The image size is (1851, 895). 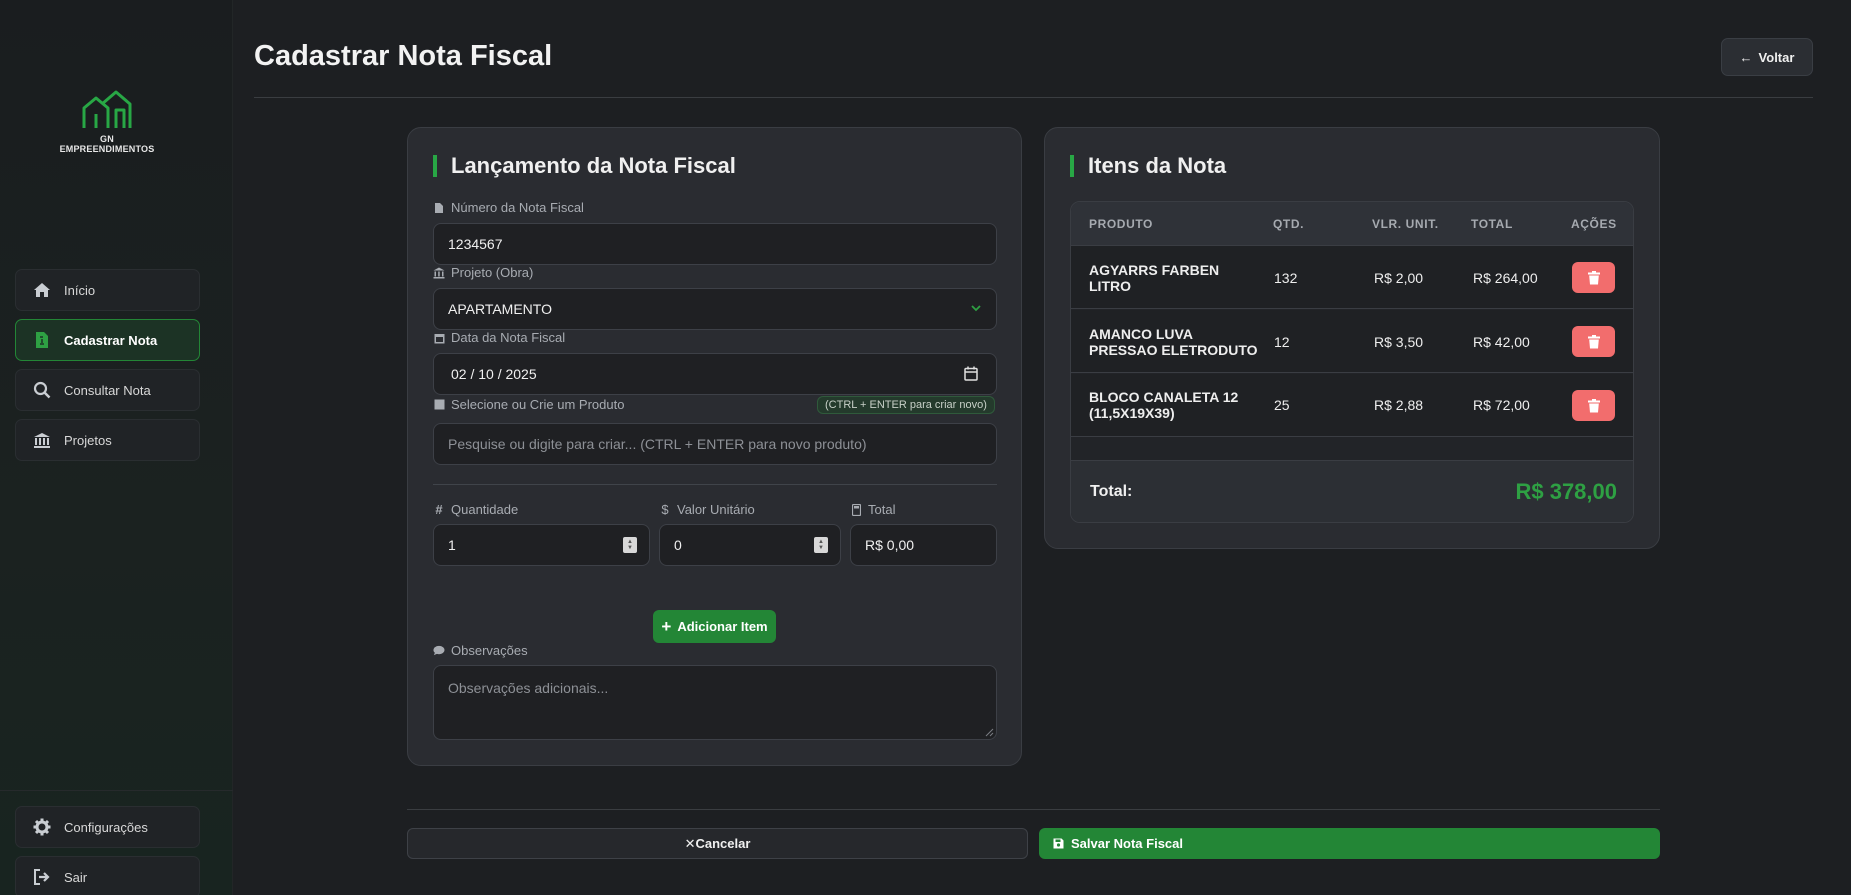 What do you see at coordinates (116, 790) in the screenshot?
I see `sidebar-divider` at bounding box center [116, 790].